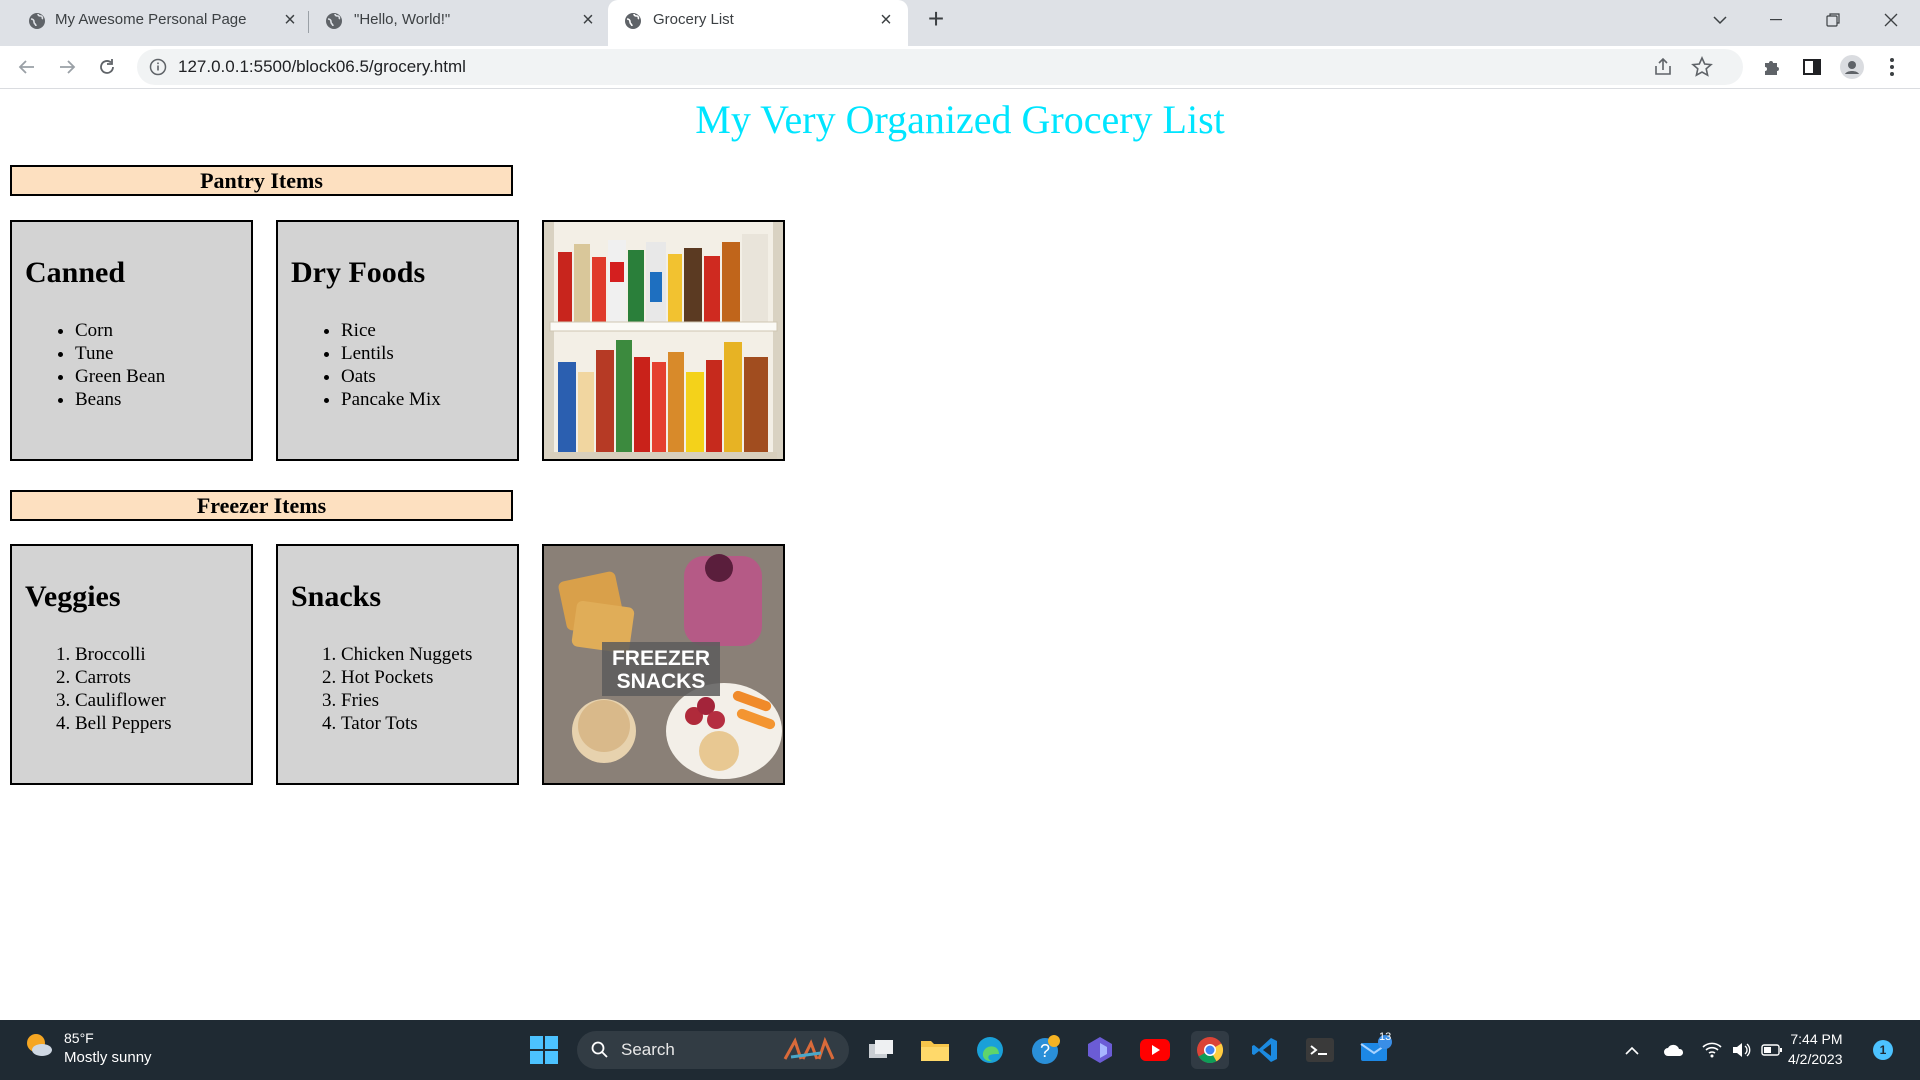 This screenshot has width=1920, height=1080. I want to click on search-highlight-icon, so click(809, 1048).